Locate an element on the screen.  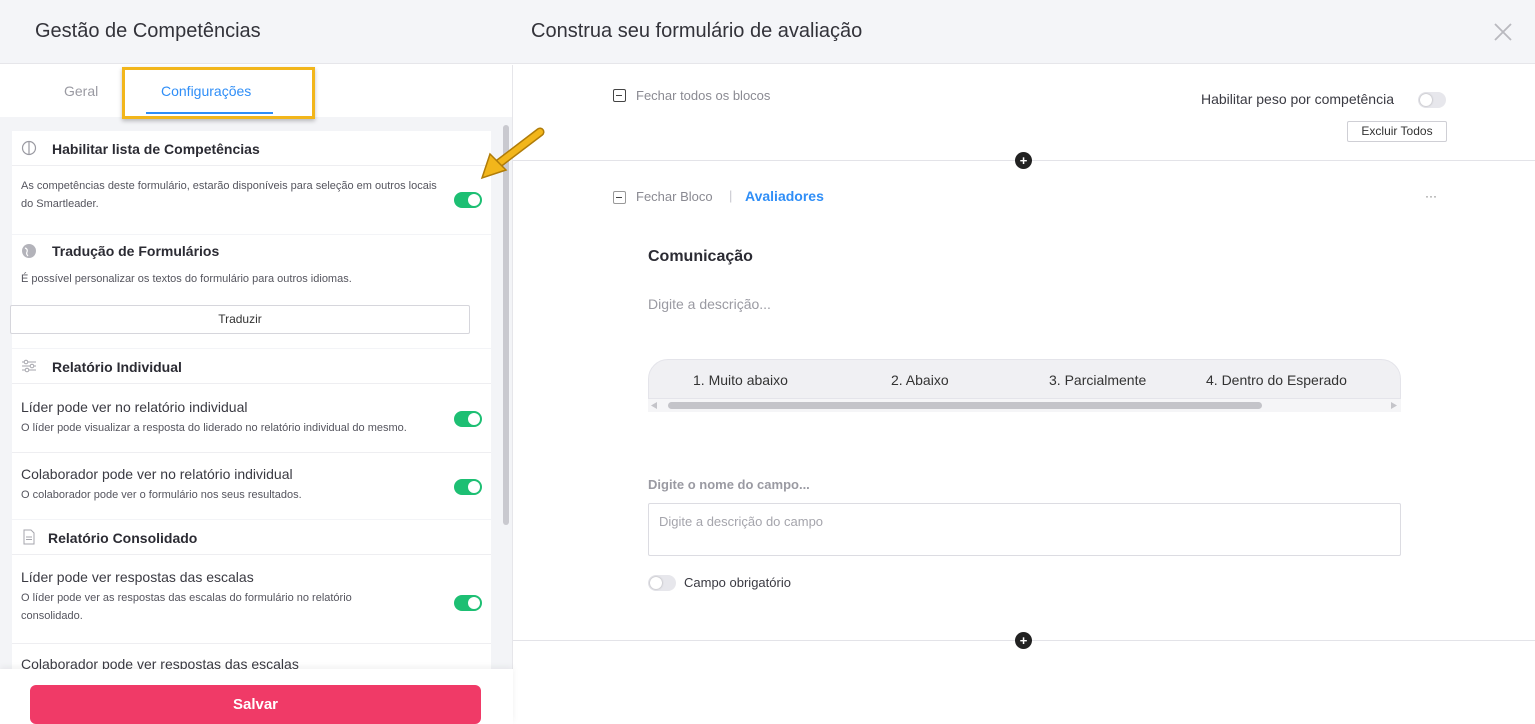
traduzir-button: Traduzir is located at coordinates (240, 319).